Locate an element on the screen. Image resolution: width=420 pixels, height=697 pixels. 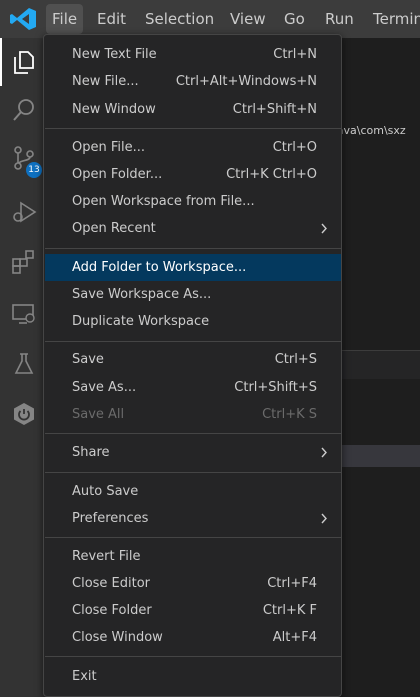
menu-terminal: Termin is located at coordinates (393, 19).